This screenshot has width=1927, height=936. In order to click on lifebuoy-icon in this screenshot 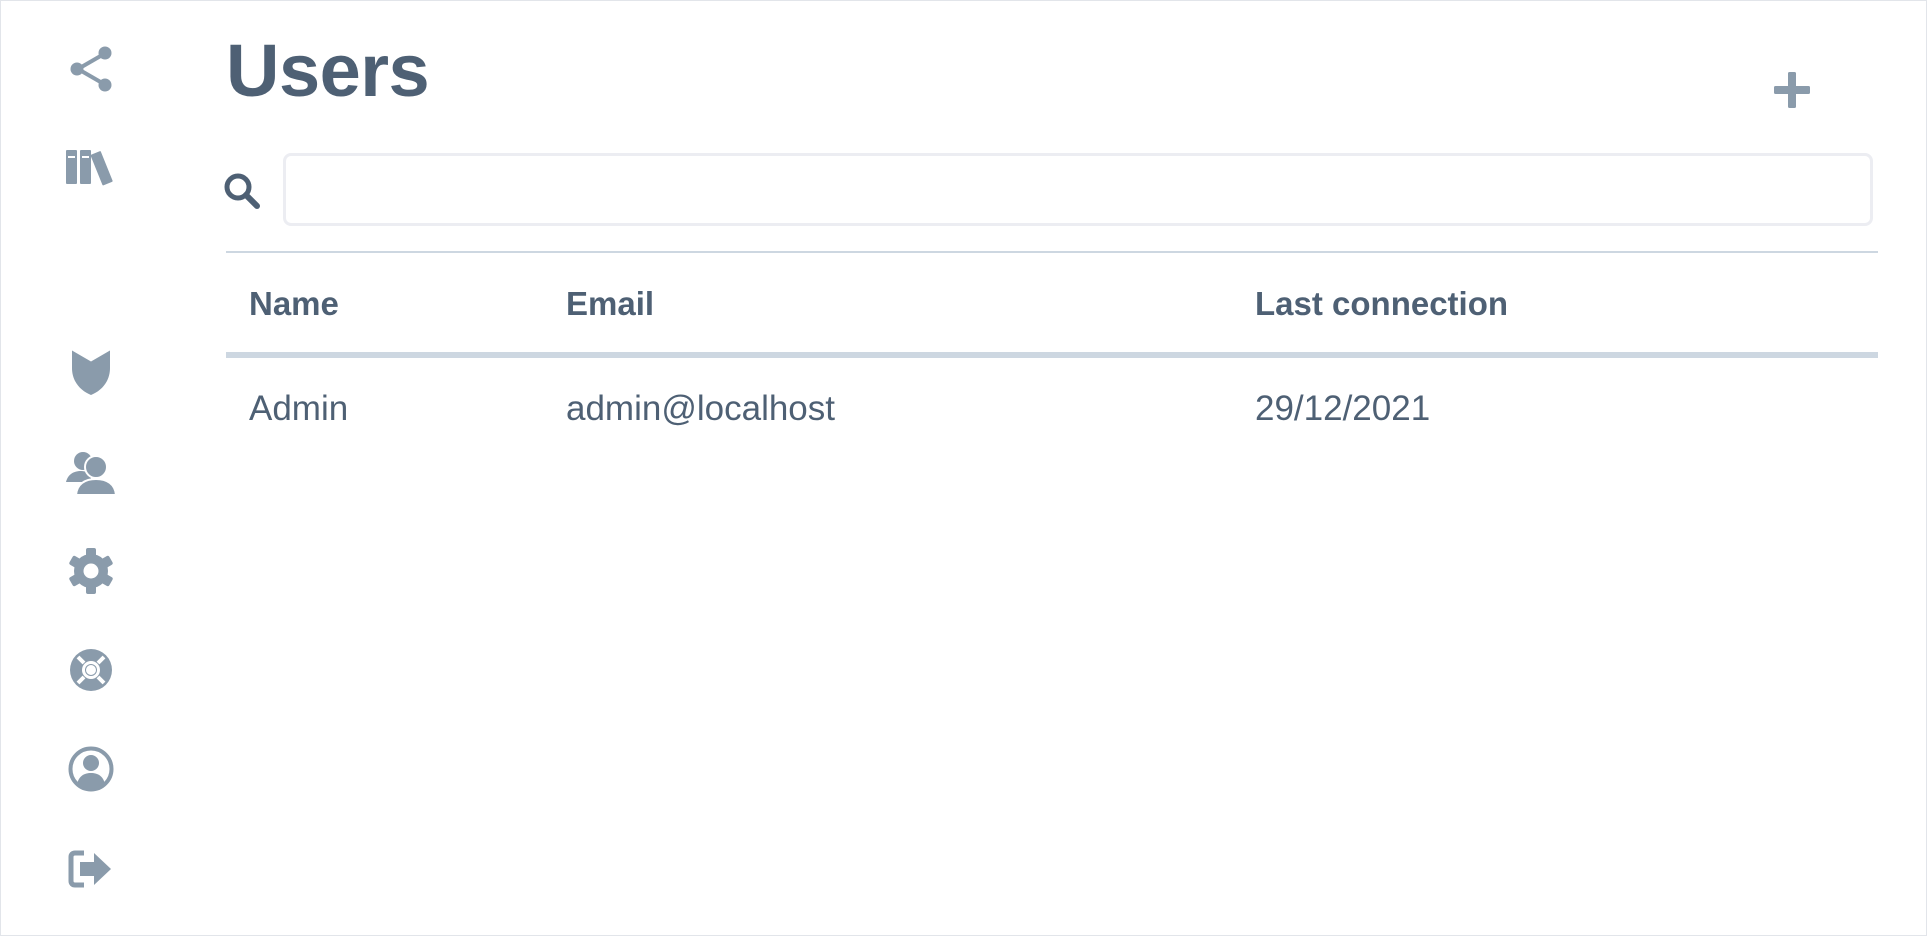, I will do `click(91, 670)`.